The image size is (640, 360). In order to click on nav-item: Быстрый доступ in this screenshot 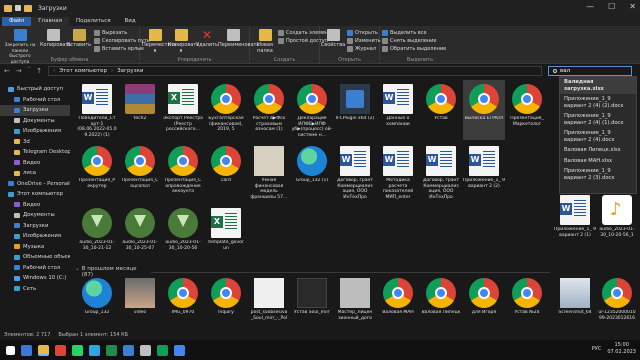, I will do `click(35, 89)`.